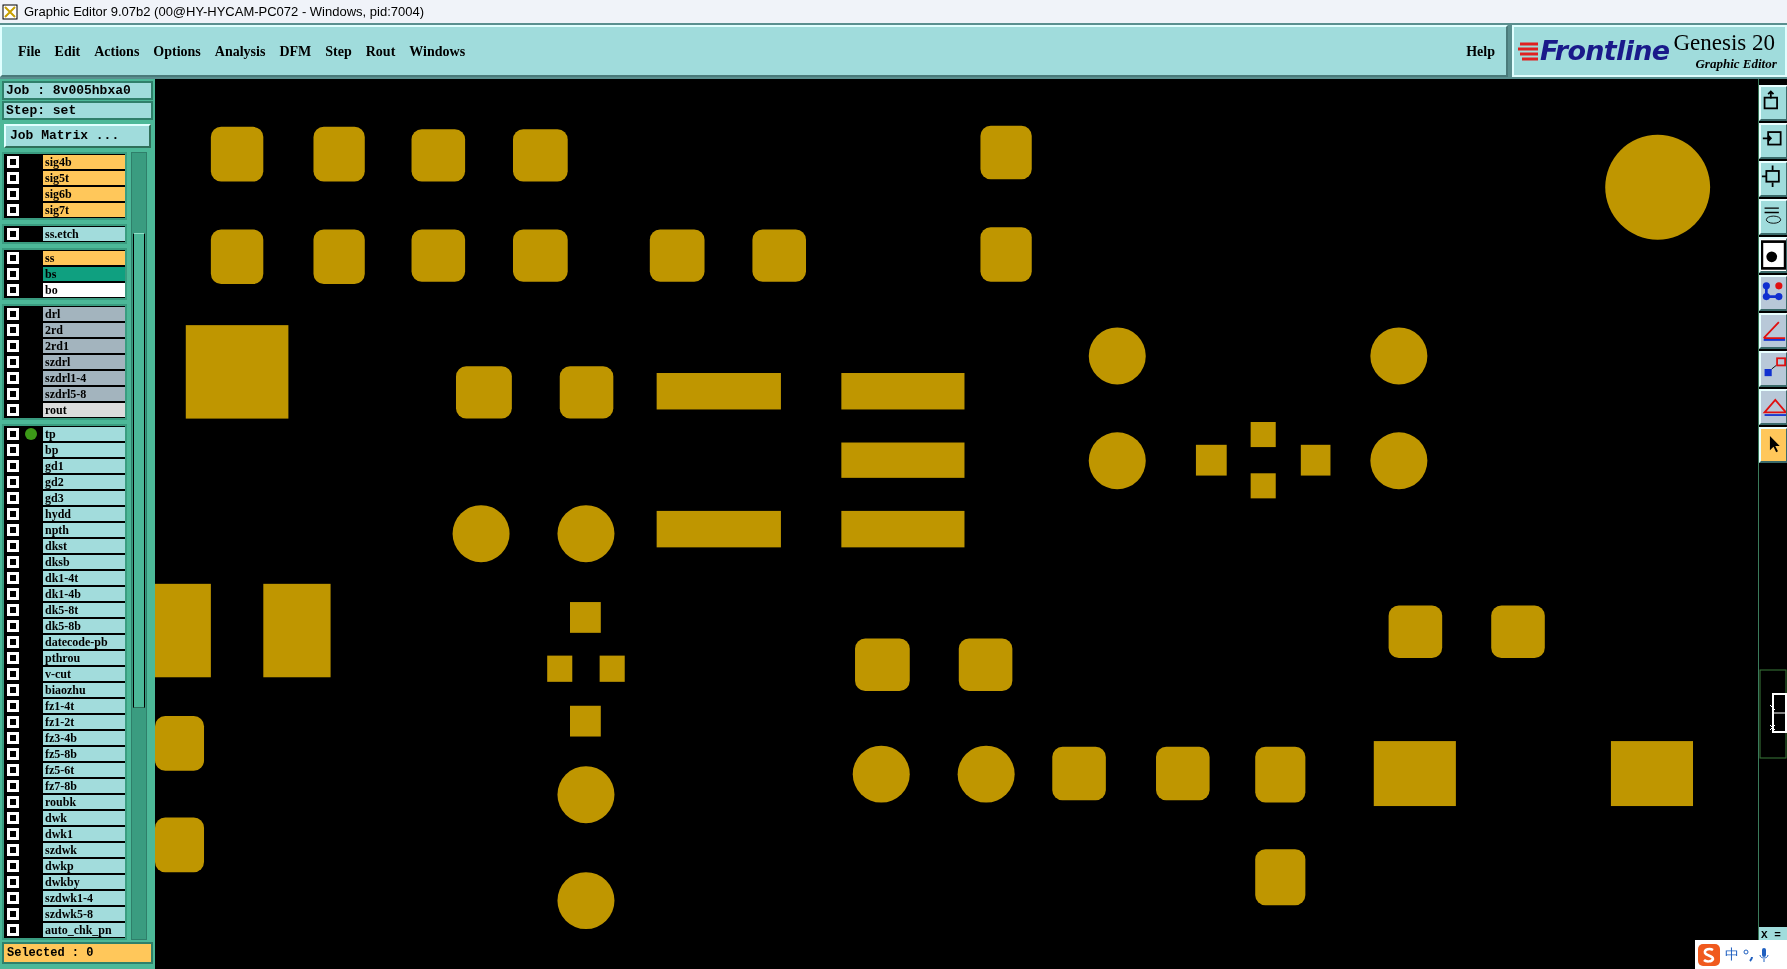 The image size is (1787, 969). What do you see at coordinates (437, 51) in the screenshot?
I see `menu-item: Windows` at bounding box center [437, 51].